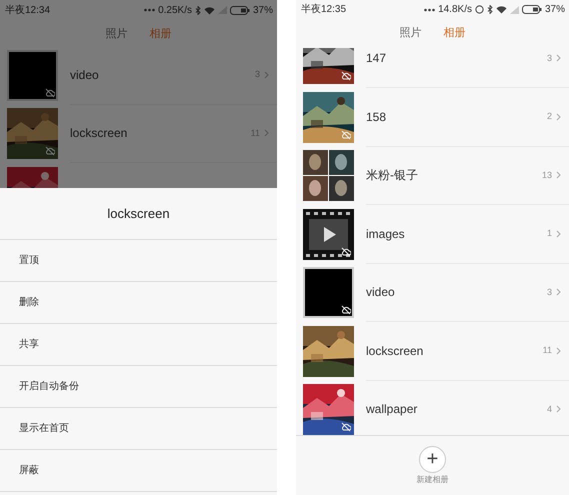  Describe the element at coordinates (432, 459) in the screenshot. I see `add-button: +` at that location.